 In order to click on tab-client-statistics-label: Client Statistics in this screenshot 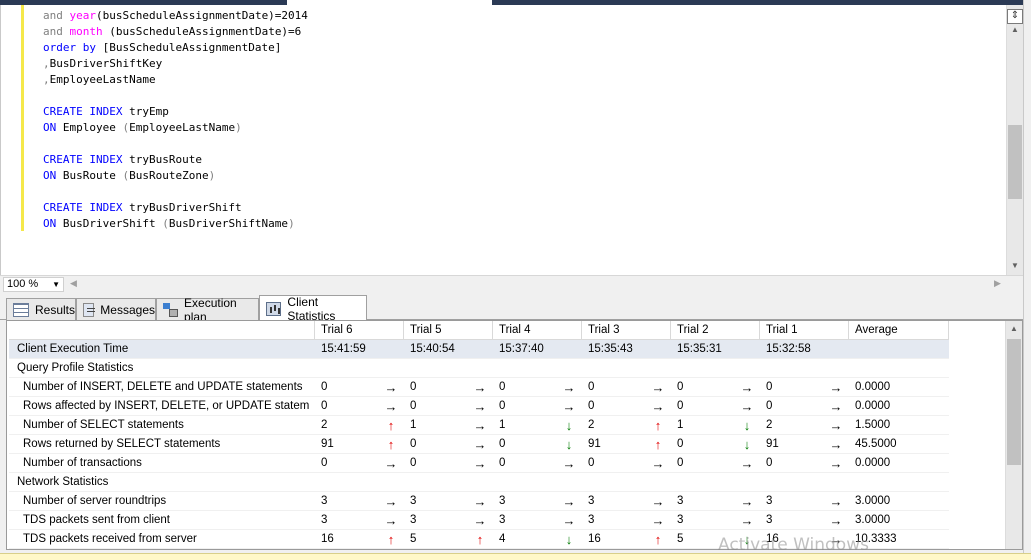, I will do `click(311, 308)`.